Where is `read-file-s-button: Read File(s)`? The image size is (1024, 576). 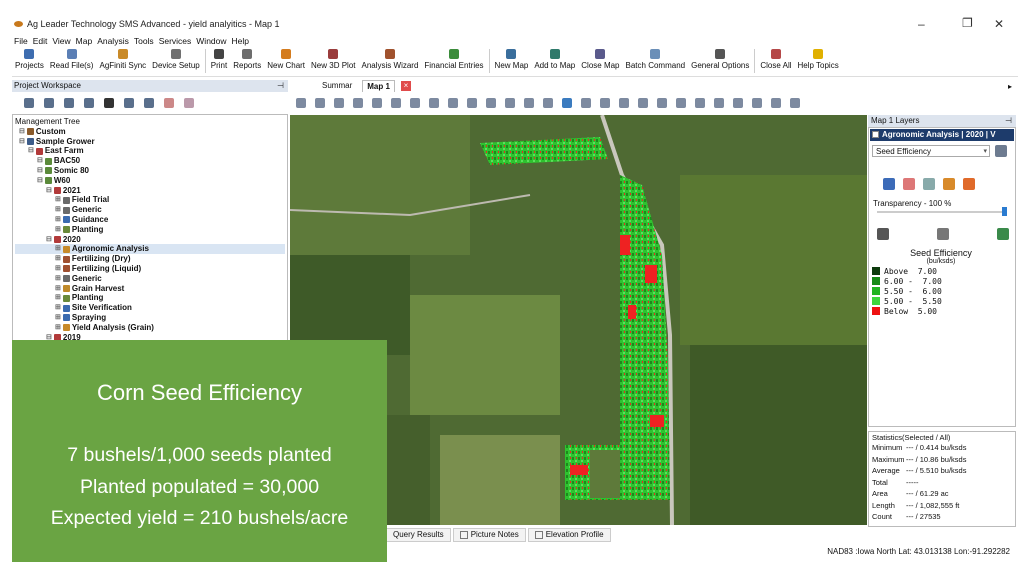 read-file-s-button: Read File(s) is located at coordinates (72, 59).